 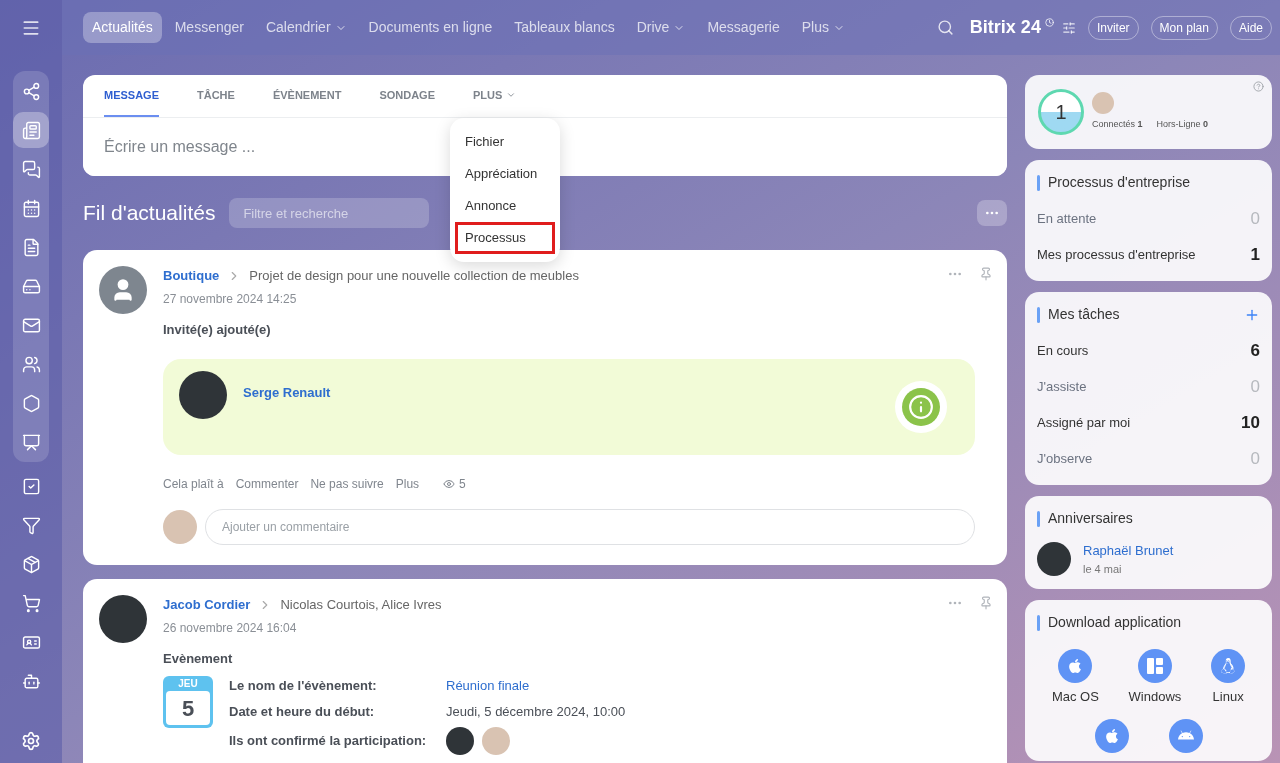 I want to click on penguin-icon, so click(x=1228, y=666).